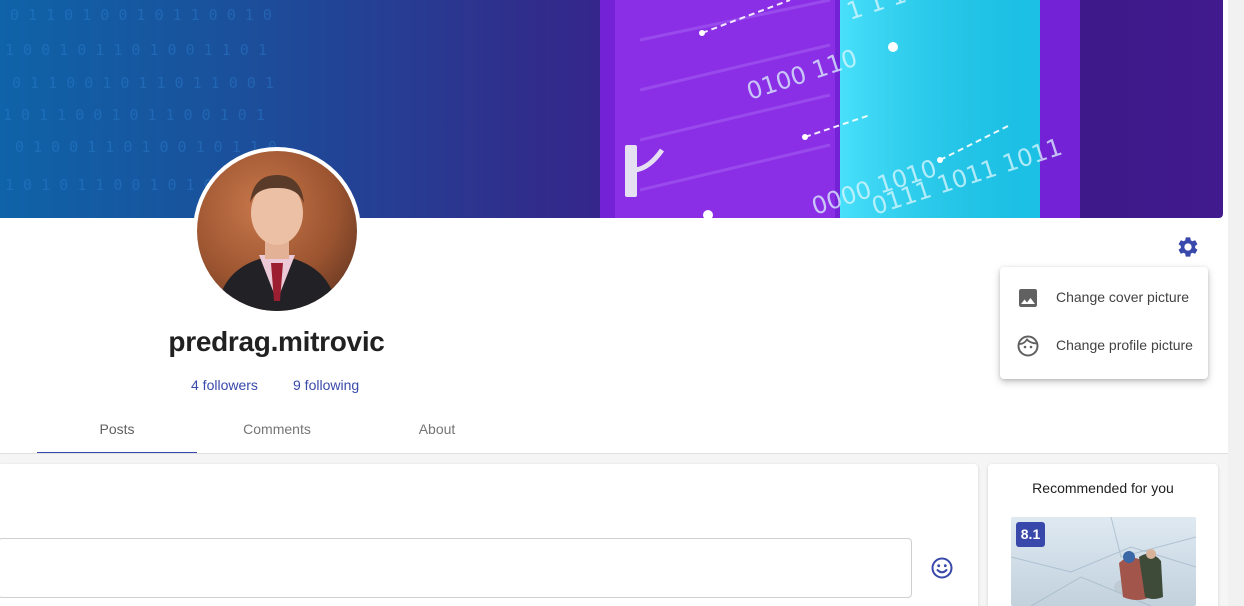 The height and width of the screenshot is (606, 1244). Describe the element at coordinates (277, 433) in the screenshot. I see `tab-comments: Comments` at that location.